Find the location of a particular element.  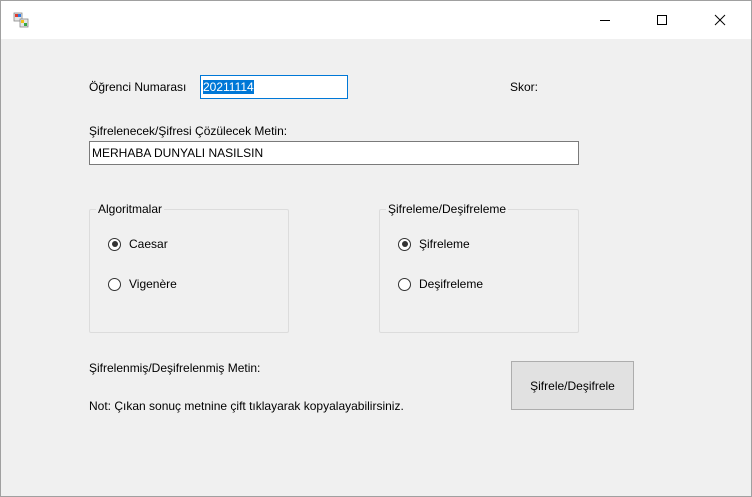

encrypt-decrypt-button: Şifrele/Deşifrele is located at coordinates (572, 385).